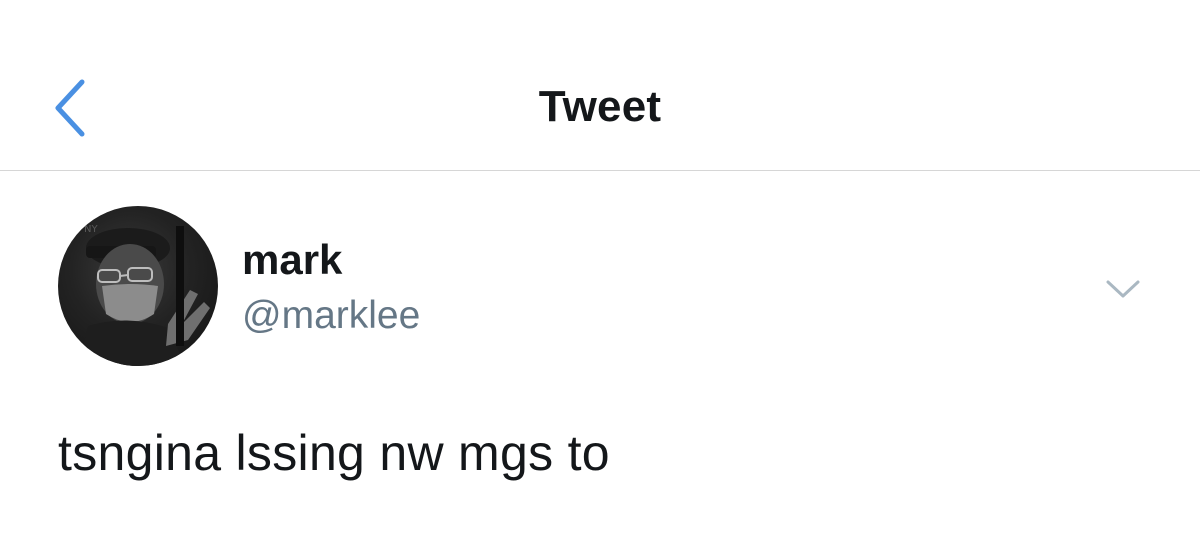 The width and height of the screenshot is (1200, 547). Describe the element at coordinates (292, 260) in the screenshot. I see `author-display-name: mark` at that location.